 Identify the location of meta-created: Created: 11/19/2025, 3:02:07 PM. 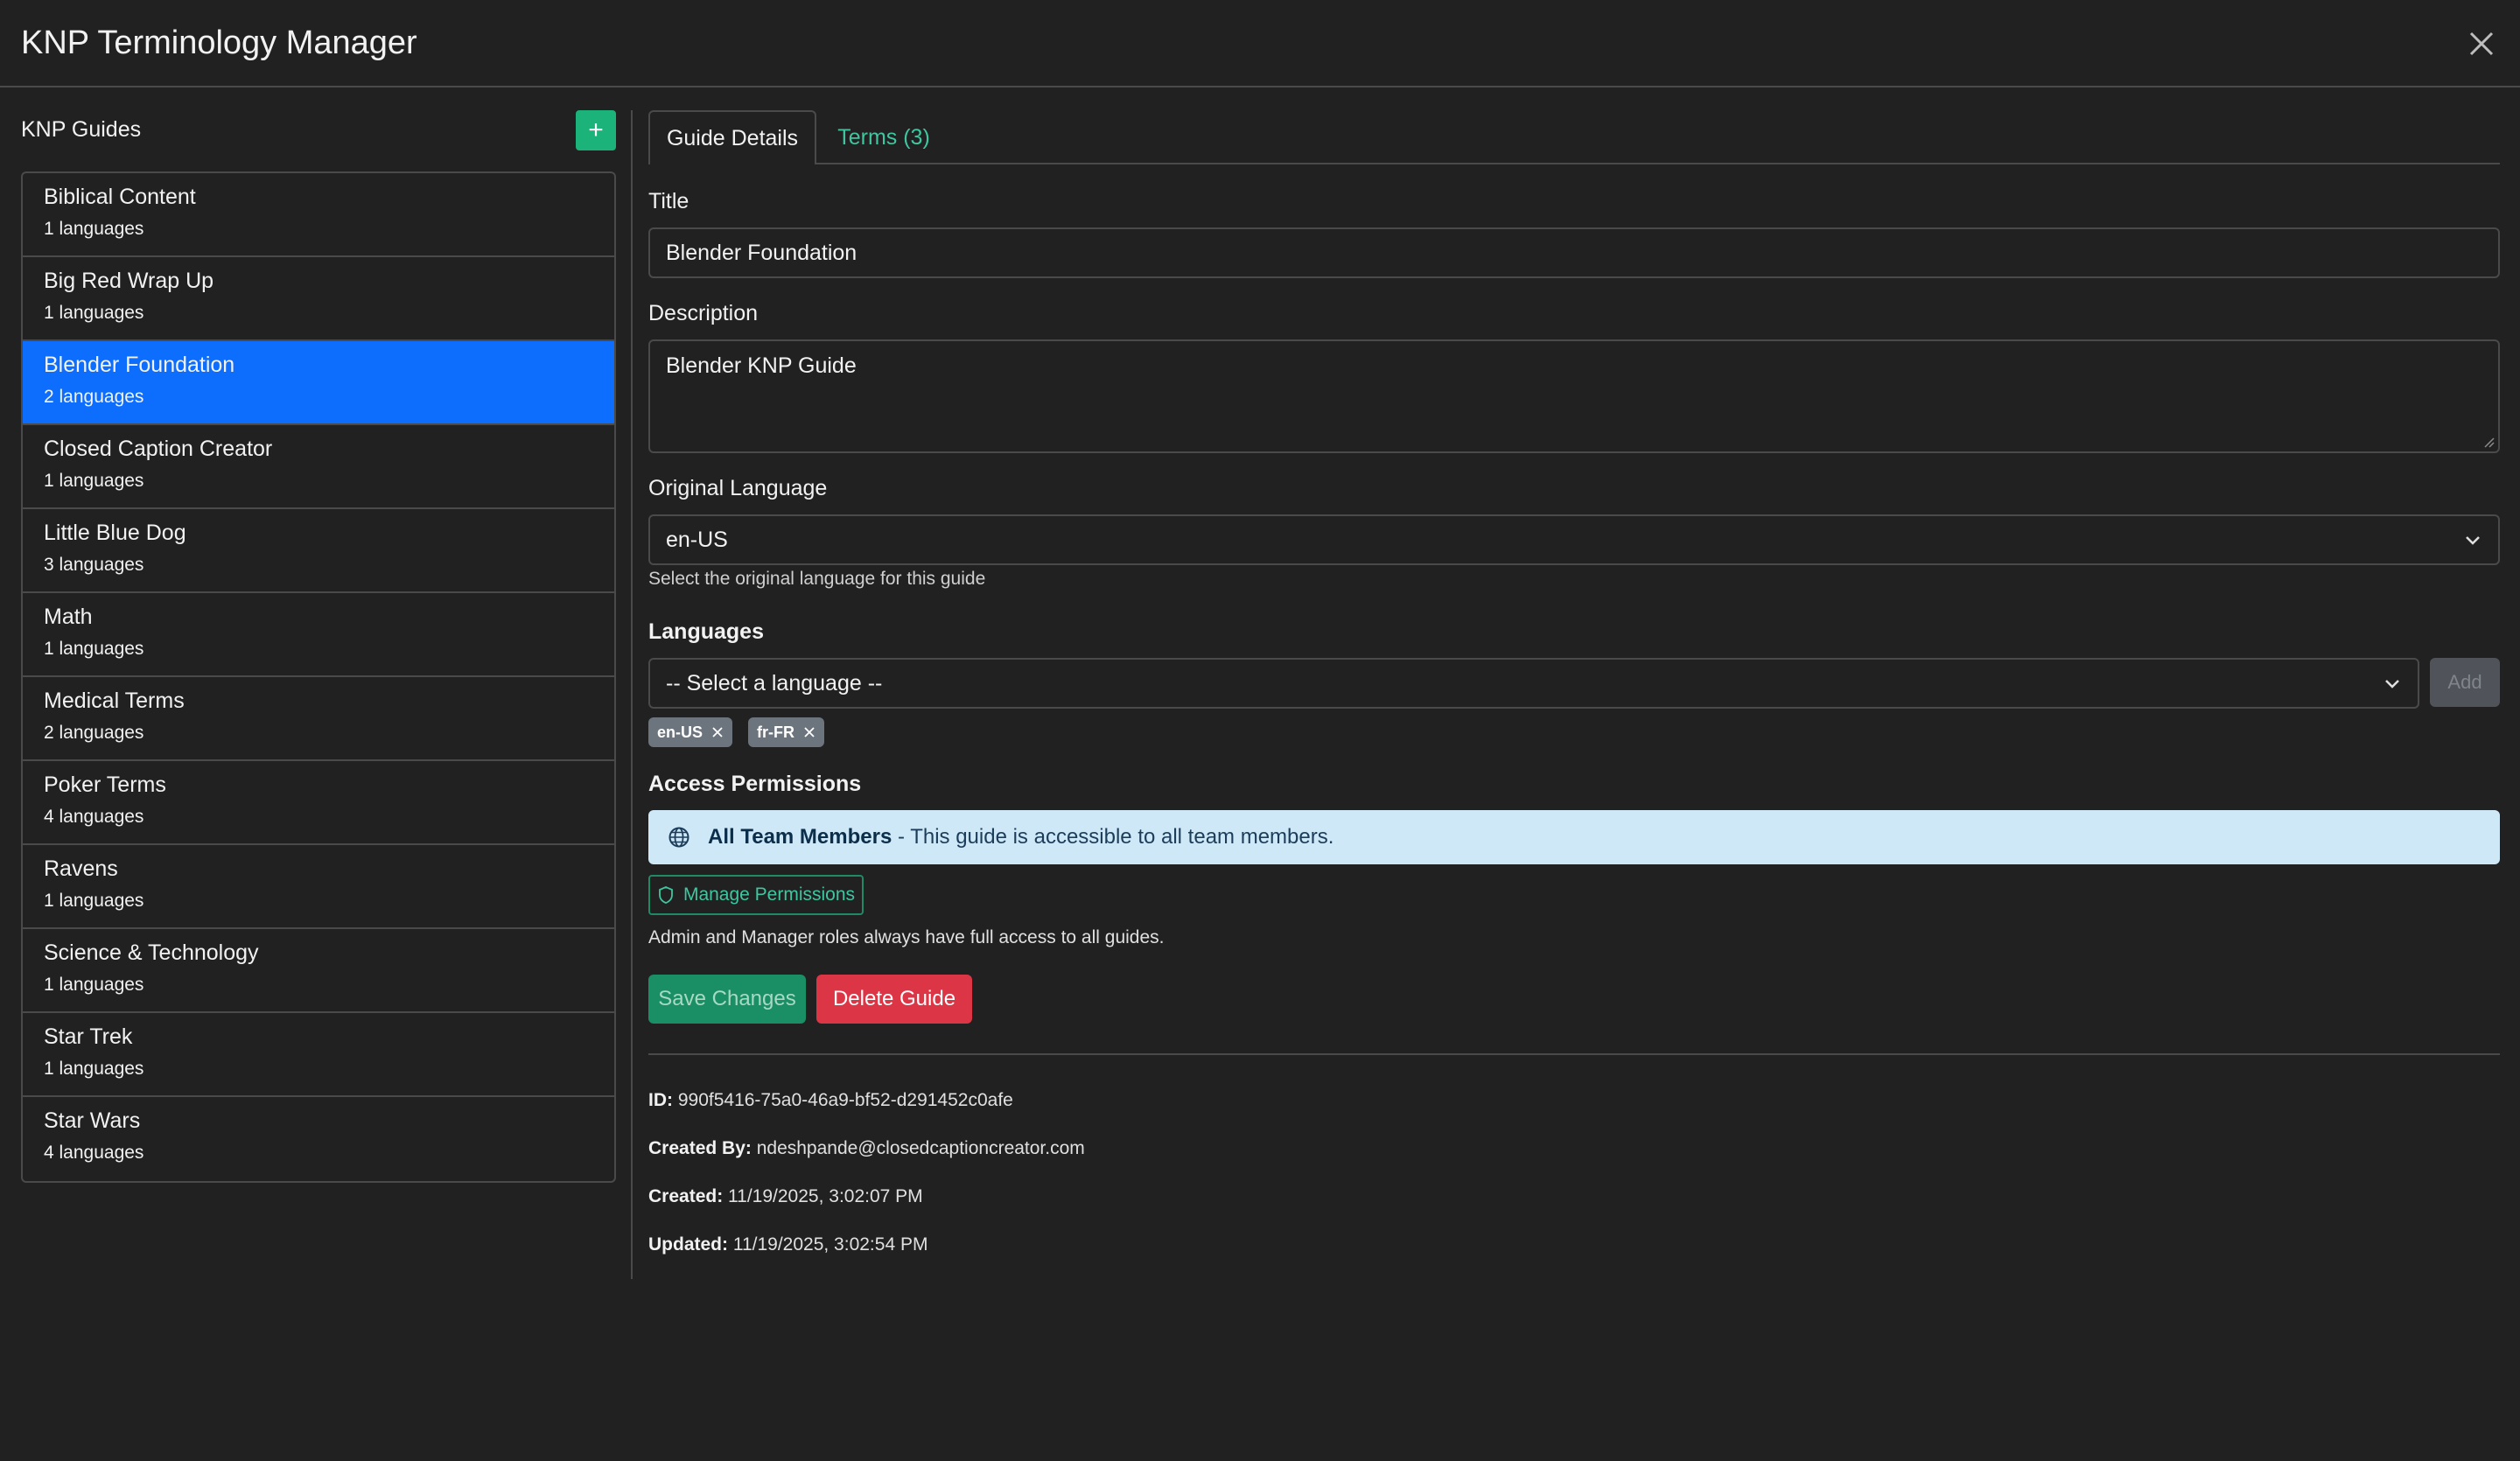
(785, 1196).